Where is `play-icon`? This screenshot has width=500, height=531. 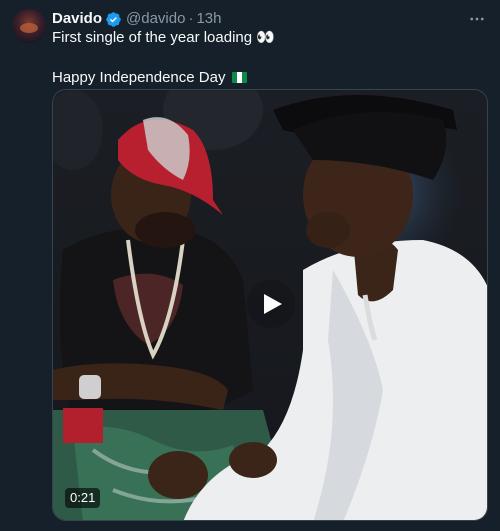 play-icon is located at coordinates (273, 304).